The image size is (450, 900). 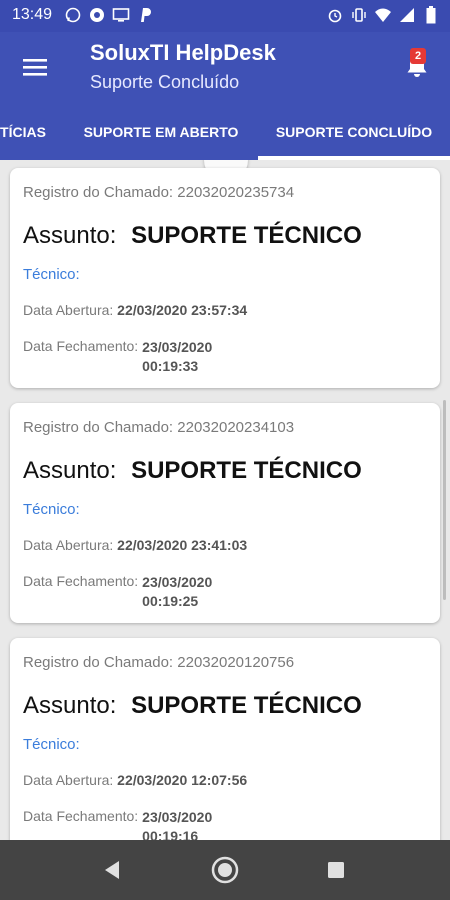 I want to click on ticket-fechamento: Data Fechamento: 23/03/2020 00:19:16, so click(x=117, y=824).